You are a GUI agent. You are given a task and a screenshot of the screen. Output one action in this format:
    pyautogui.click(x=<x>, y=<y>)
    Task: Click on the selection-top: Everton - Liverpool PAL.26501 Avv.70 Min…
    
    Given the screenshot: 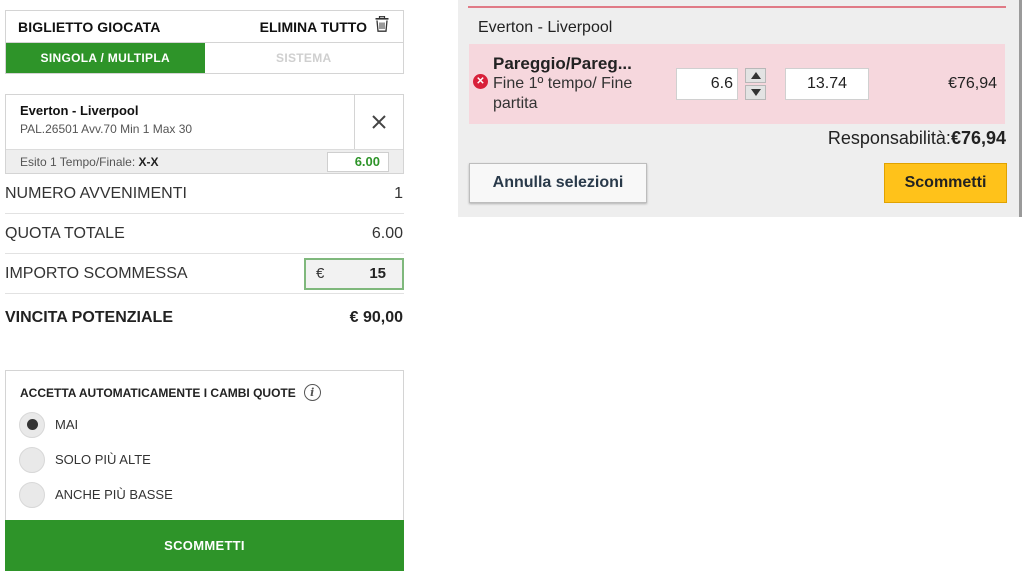 What is the action you would take?
    pyautogui.click(x=204, y=122)
    